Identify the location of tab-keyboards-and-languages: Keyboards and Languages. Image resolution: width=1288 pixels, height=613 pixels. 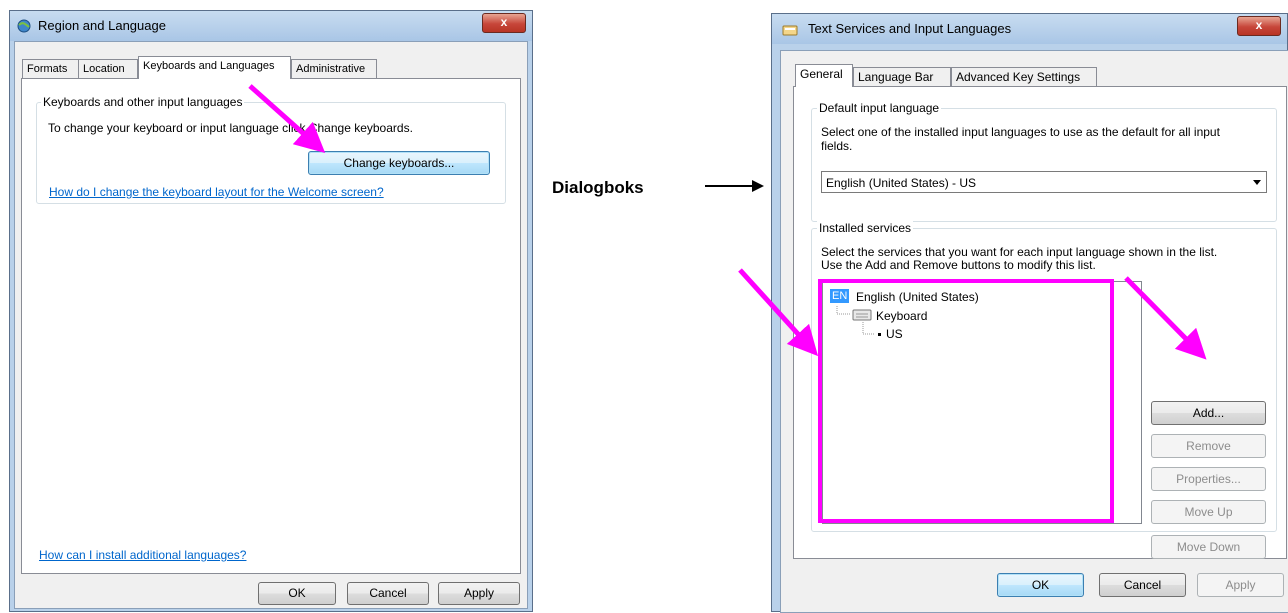
(214, 67).